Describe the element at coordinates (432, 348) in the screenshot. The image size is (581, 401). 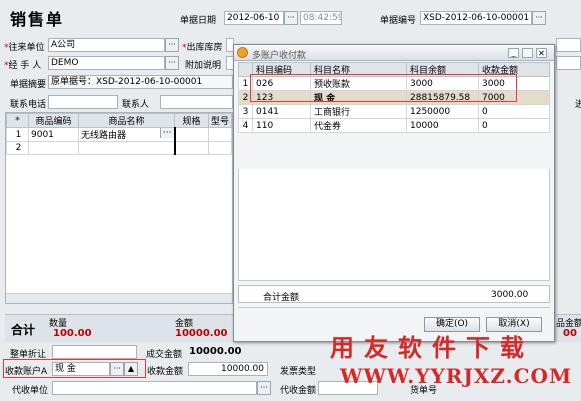
I see `watermark-logo-text: 用友软件下载` at that location.